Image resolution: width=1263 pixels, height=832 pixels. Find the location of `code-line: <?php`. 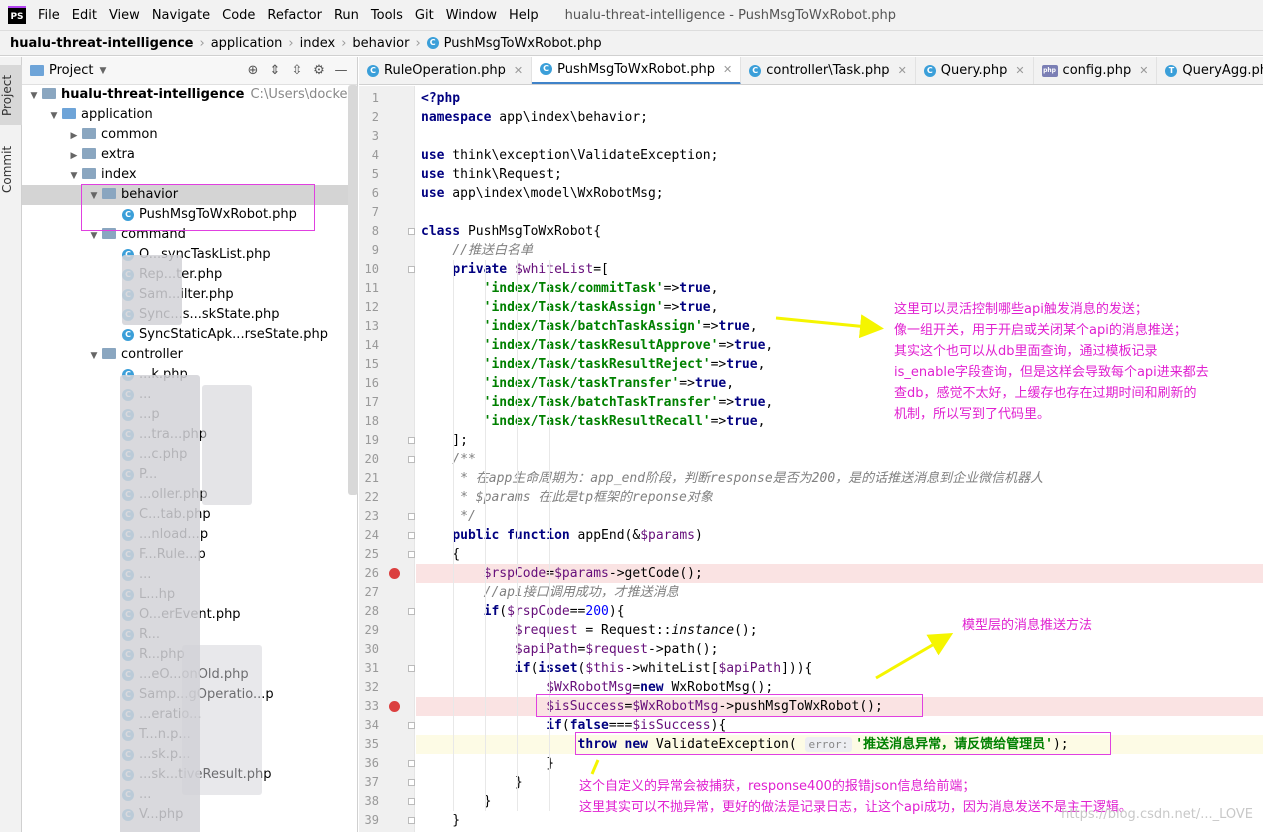

code-line: <?php is located at coordinates (839, 98).